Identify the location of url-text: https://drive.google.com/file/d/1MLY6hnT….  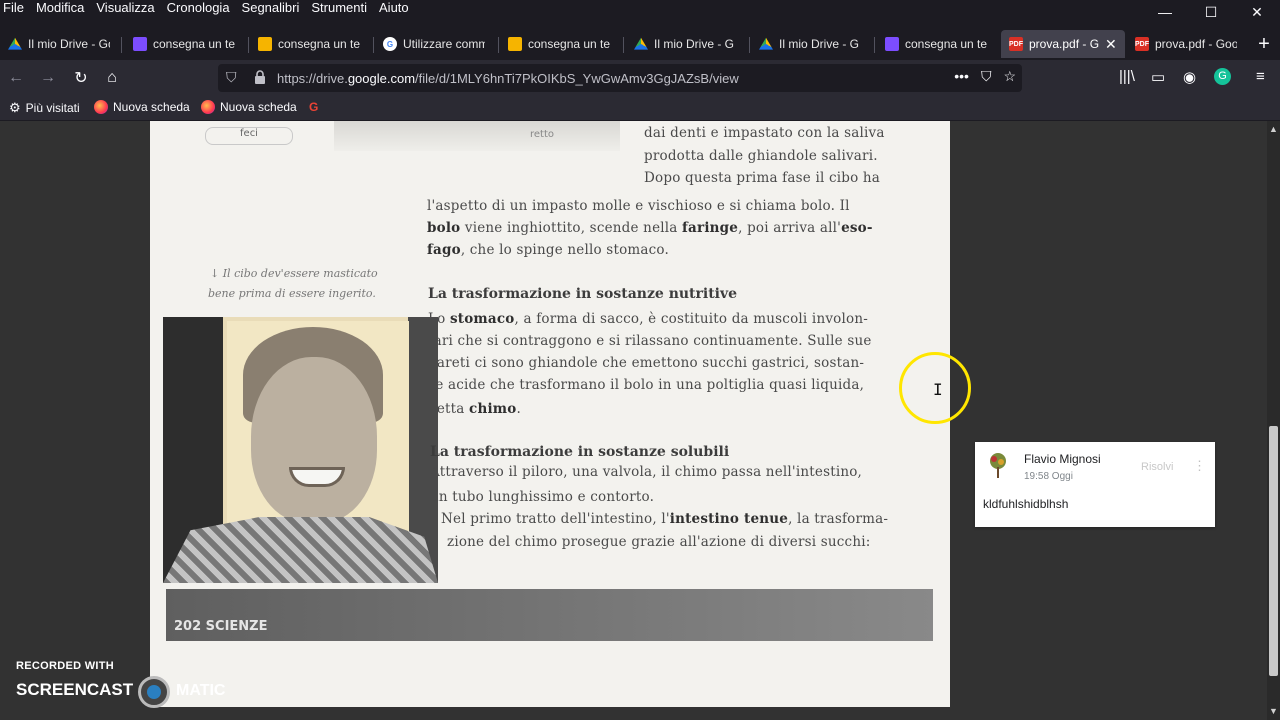
(508, 78).